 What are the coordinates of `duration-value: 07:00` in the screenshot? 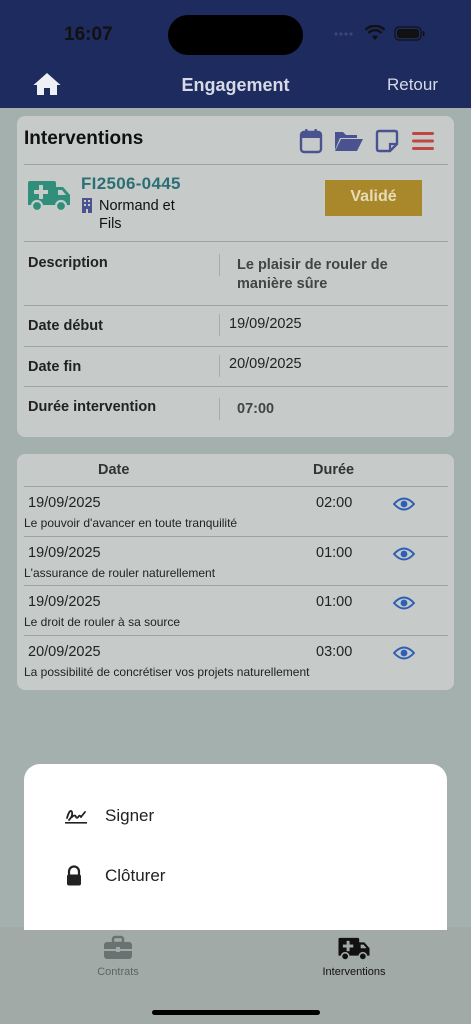 It's located at (256, 409).